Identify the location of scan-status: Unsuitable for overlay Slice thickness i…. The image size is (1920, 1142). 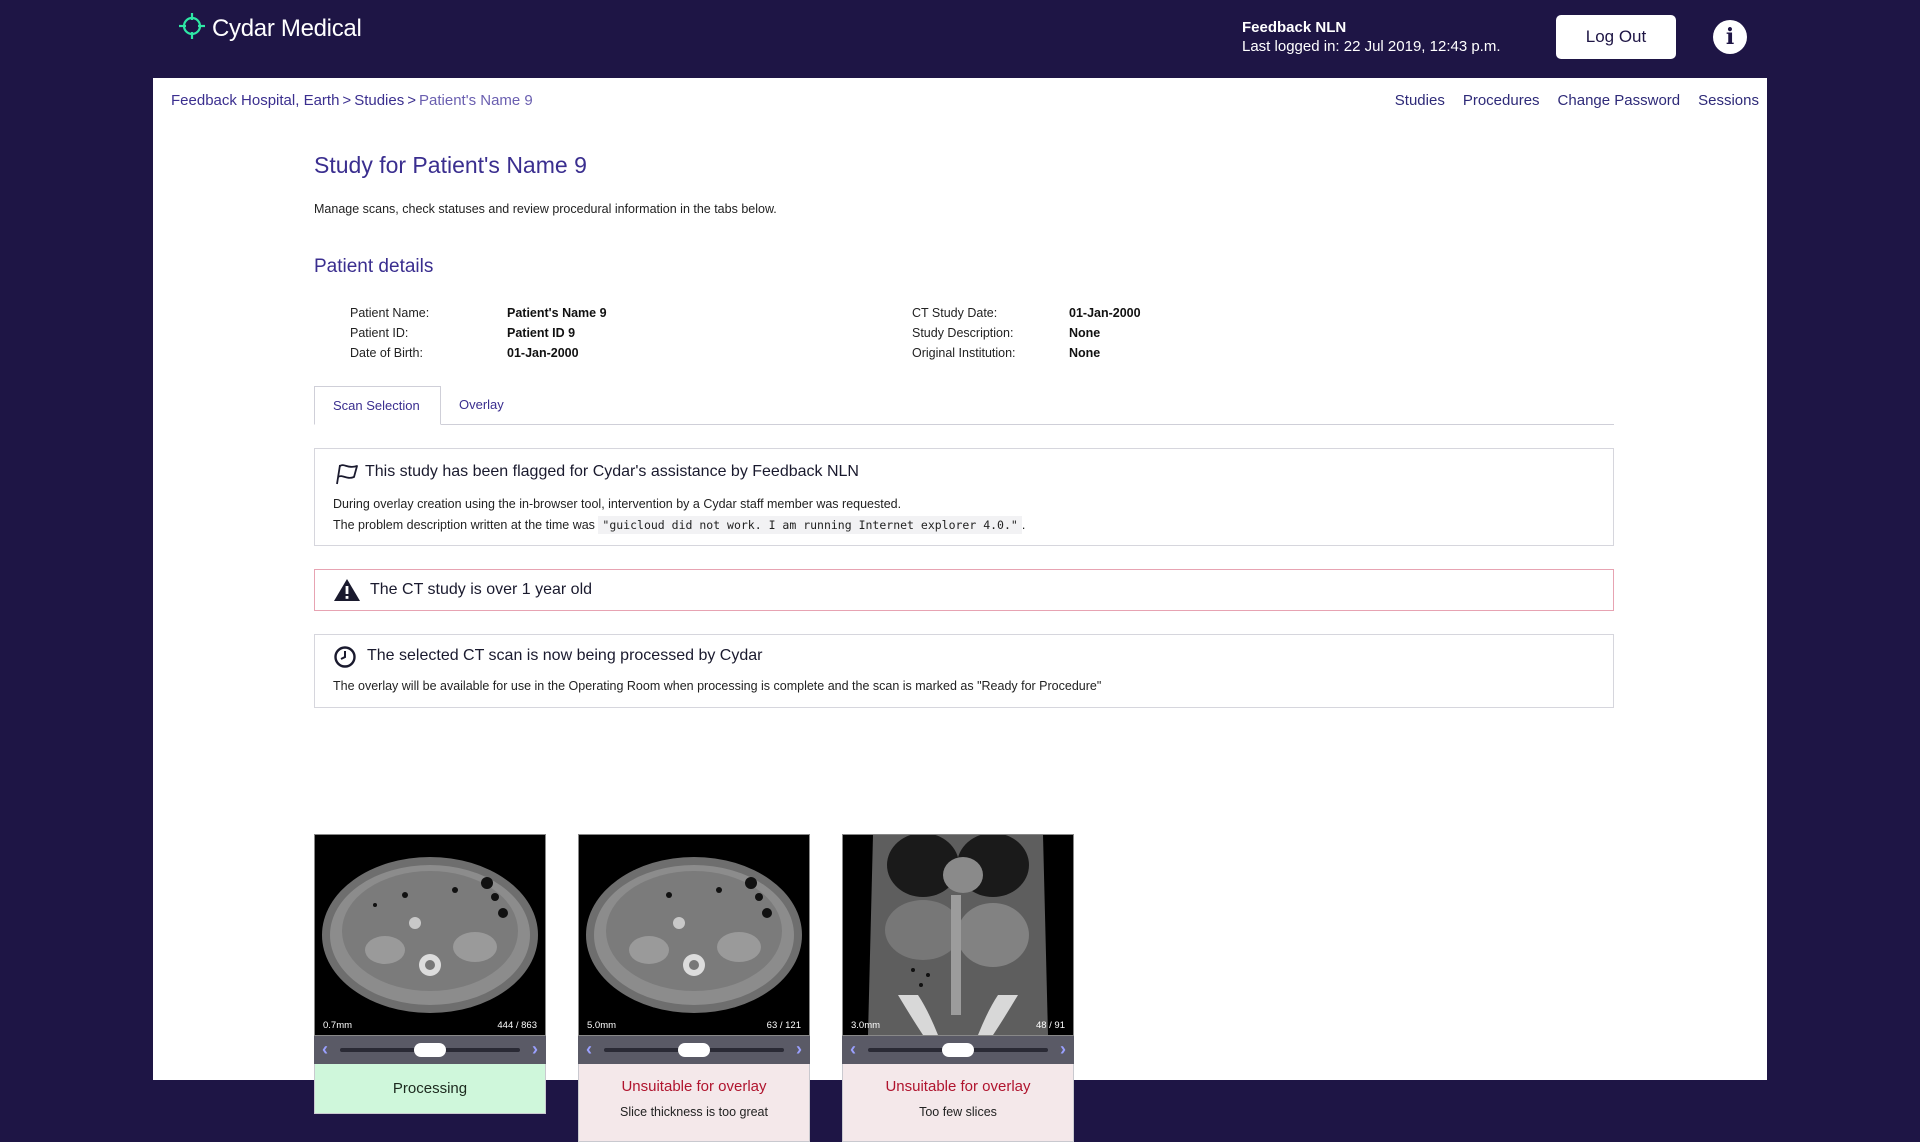
(694, 1103).